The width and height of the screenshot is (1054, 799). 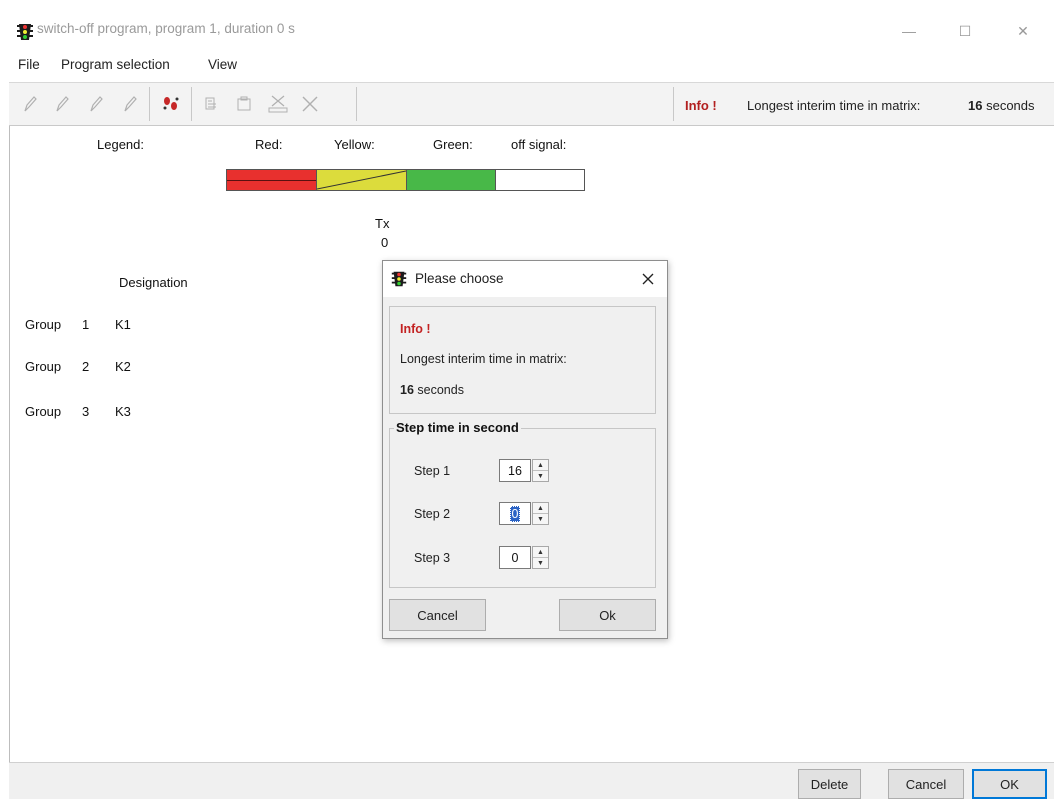 I want to click on legend-green-swatch, so click(x=451, y=180).